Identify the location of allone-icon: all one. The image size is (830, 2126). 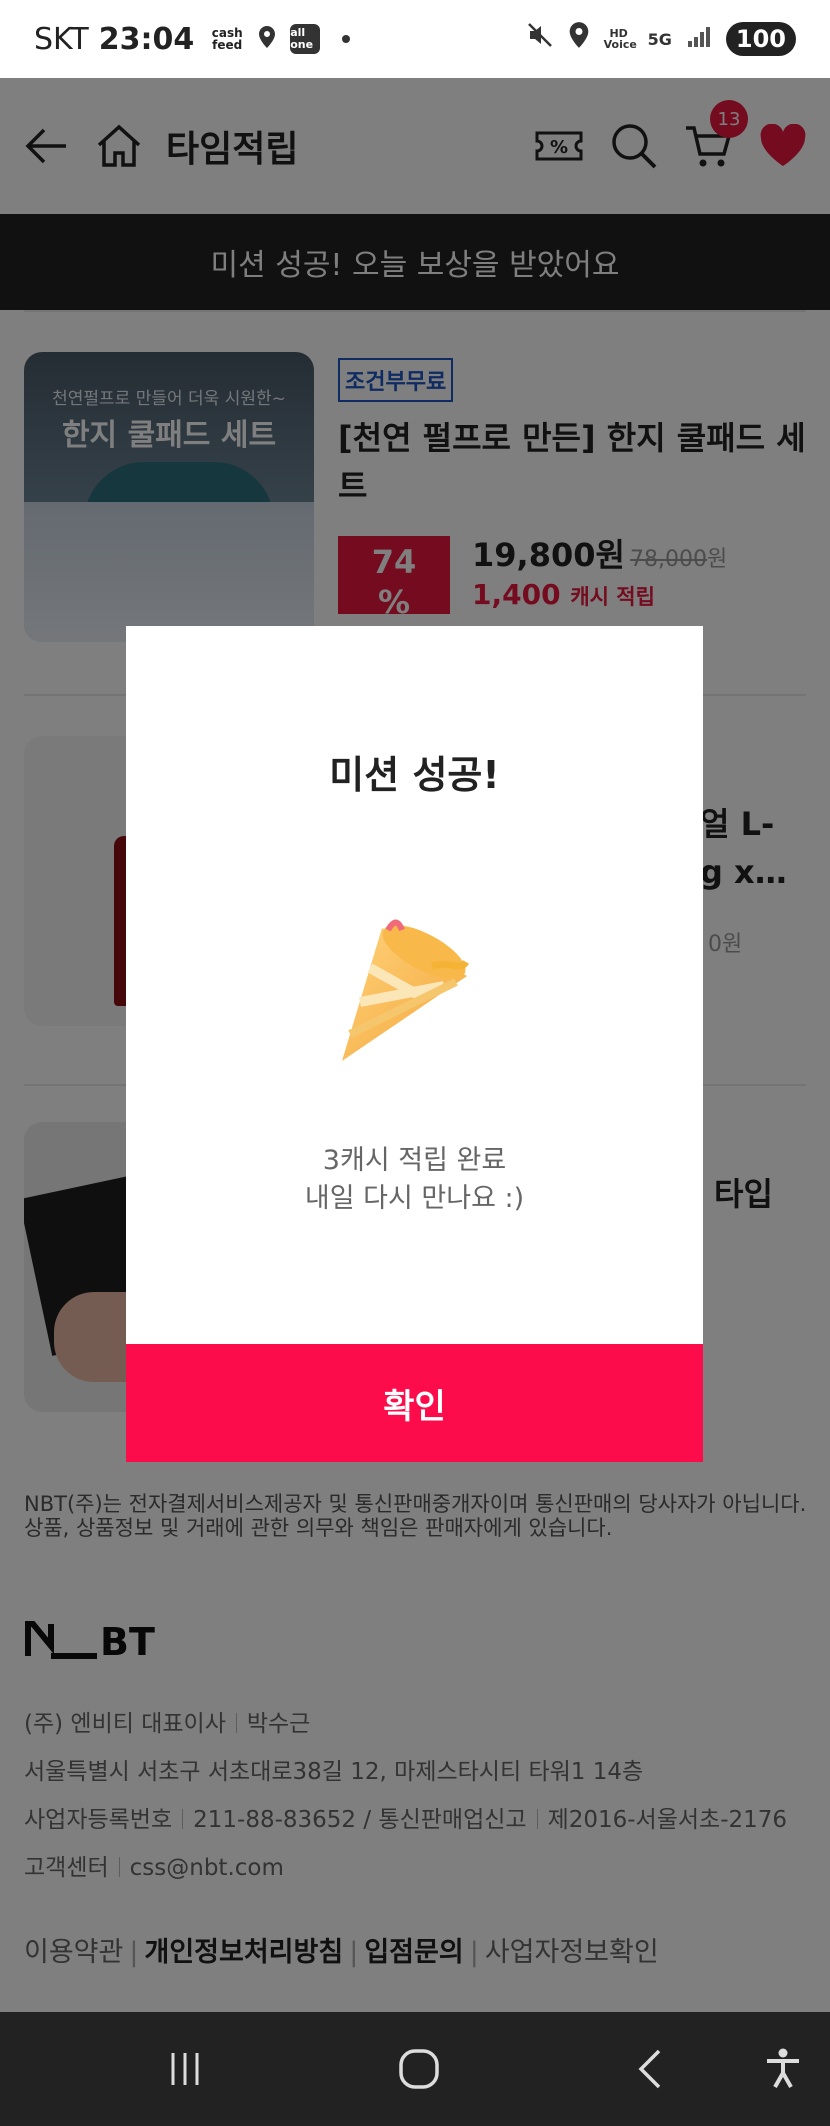
(305, 39).